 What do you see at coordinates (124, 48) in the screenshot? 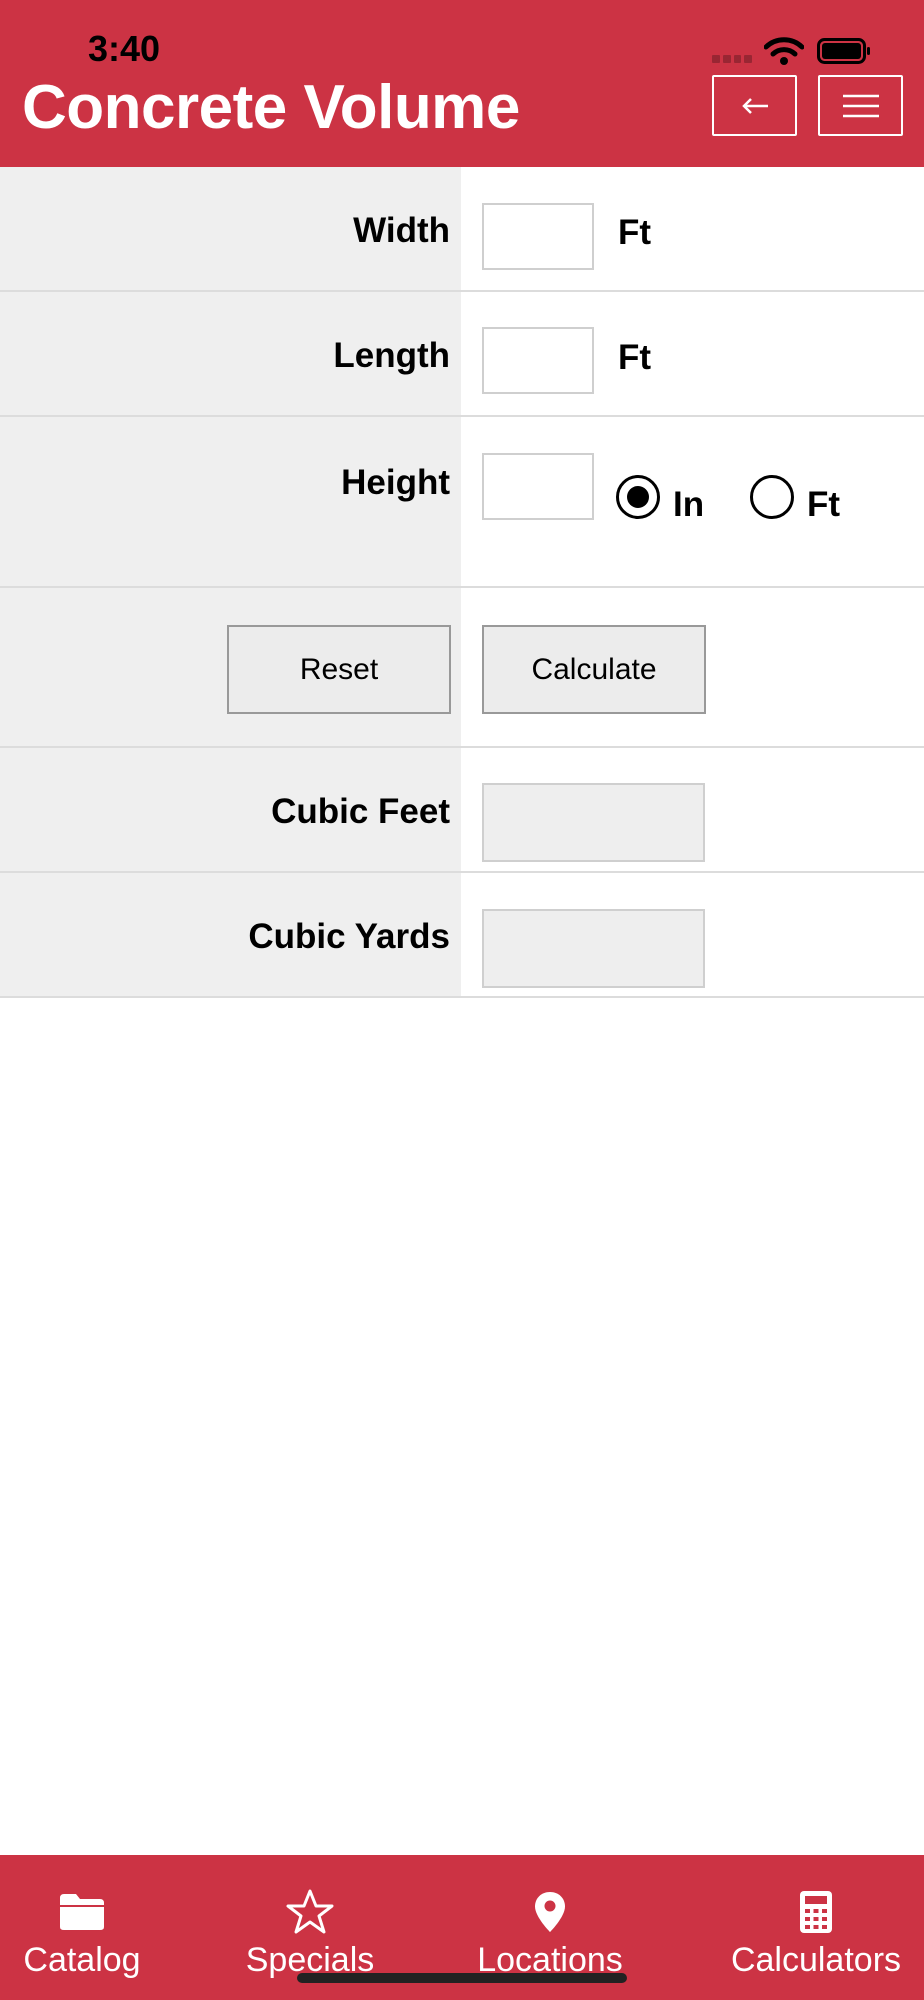
I see `status-time: 3:40` at bounding box center [124, 48].